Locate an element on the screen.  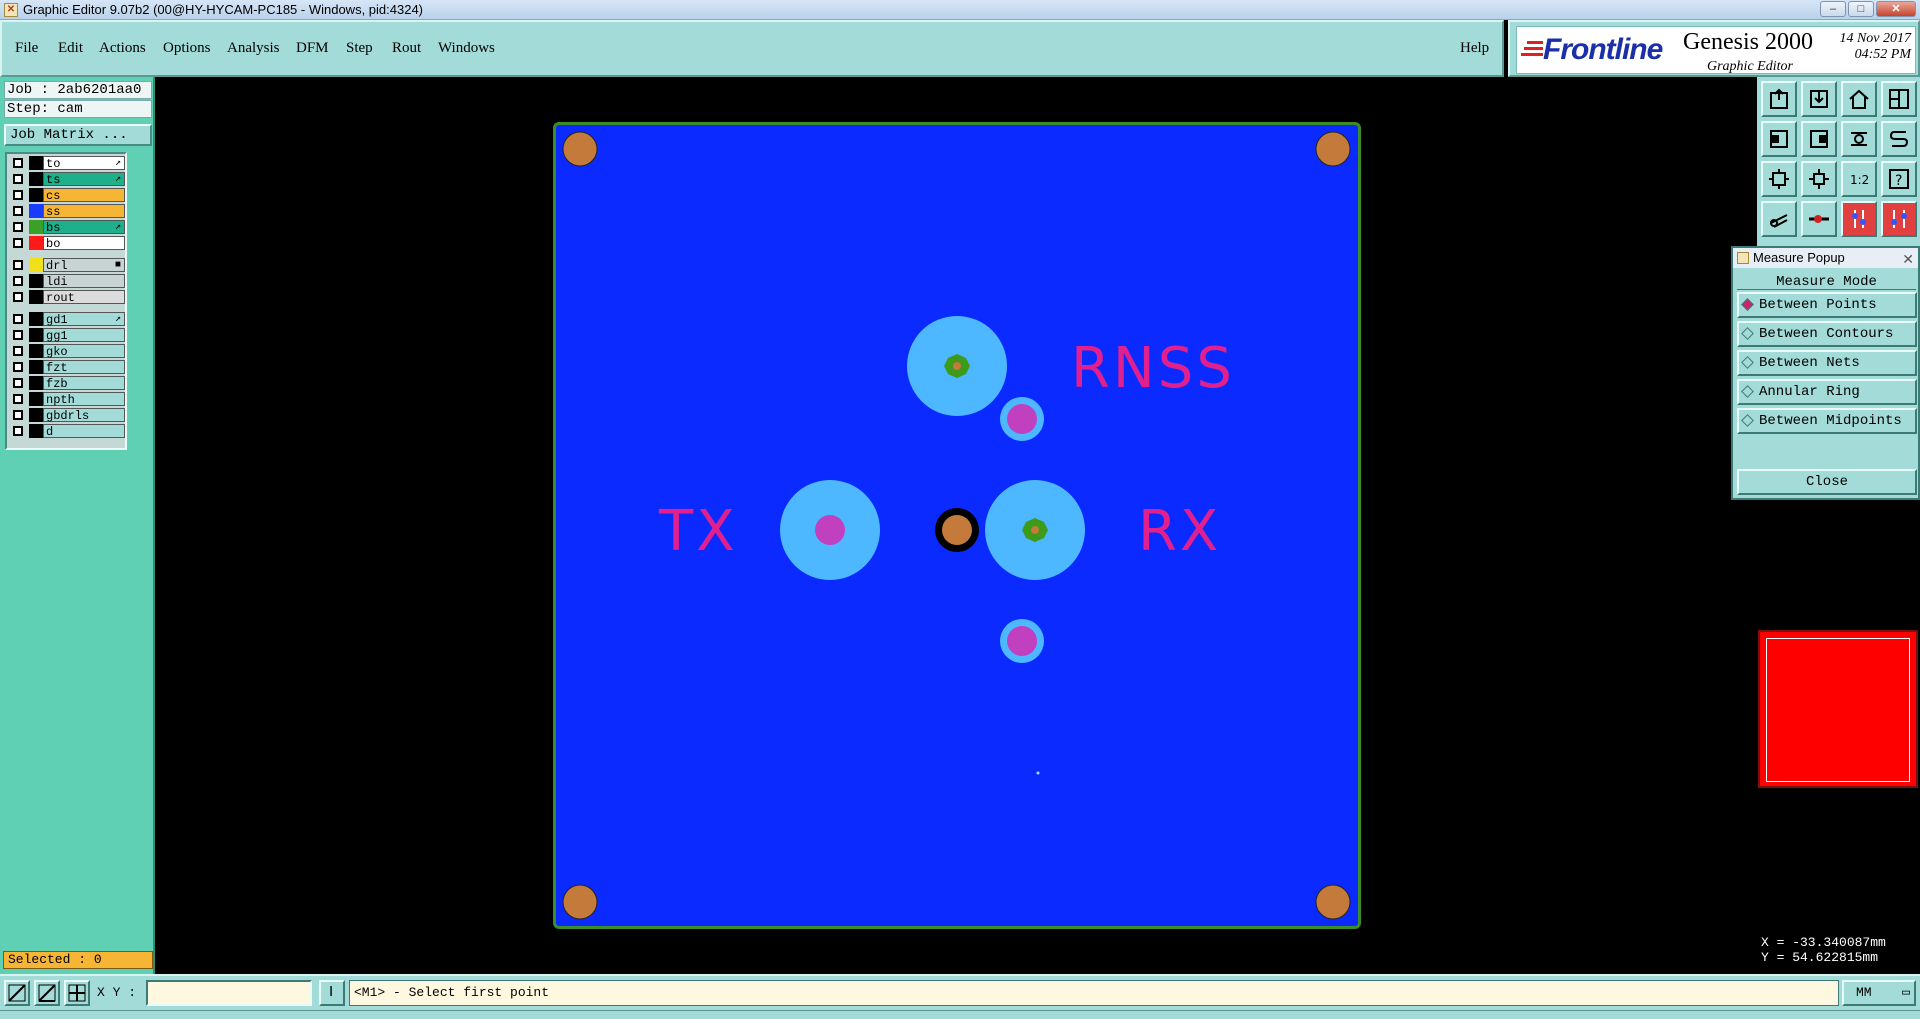
route-button is located at coordinates (1899, 139).